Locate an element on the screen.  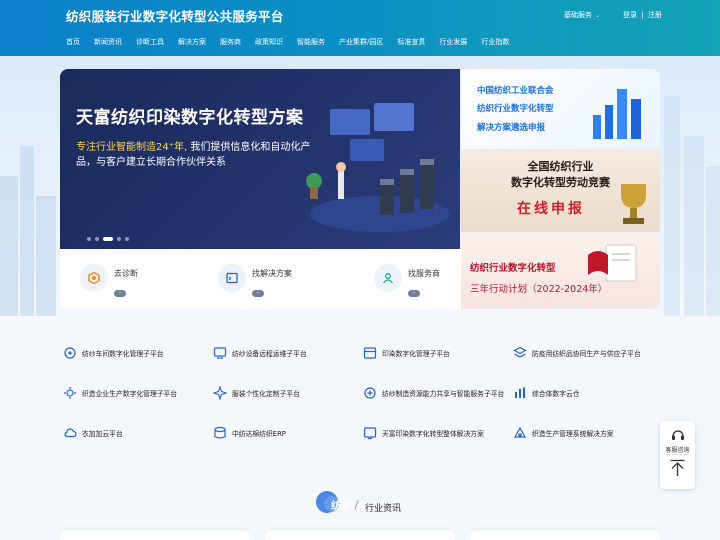
platform-link-system: 织造生产管理系统解决方案 is located at coordinates (563, 433).